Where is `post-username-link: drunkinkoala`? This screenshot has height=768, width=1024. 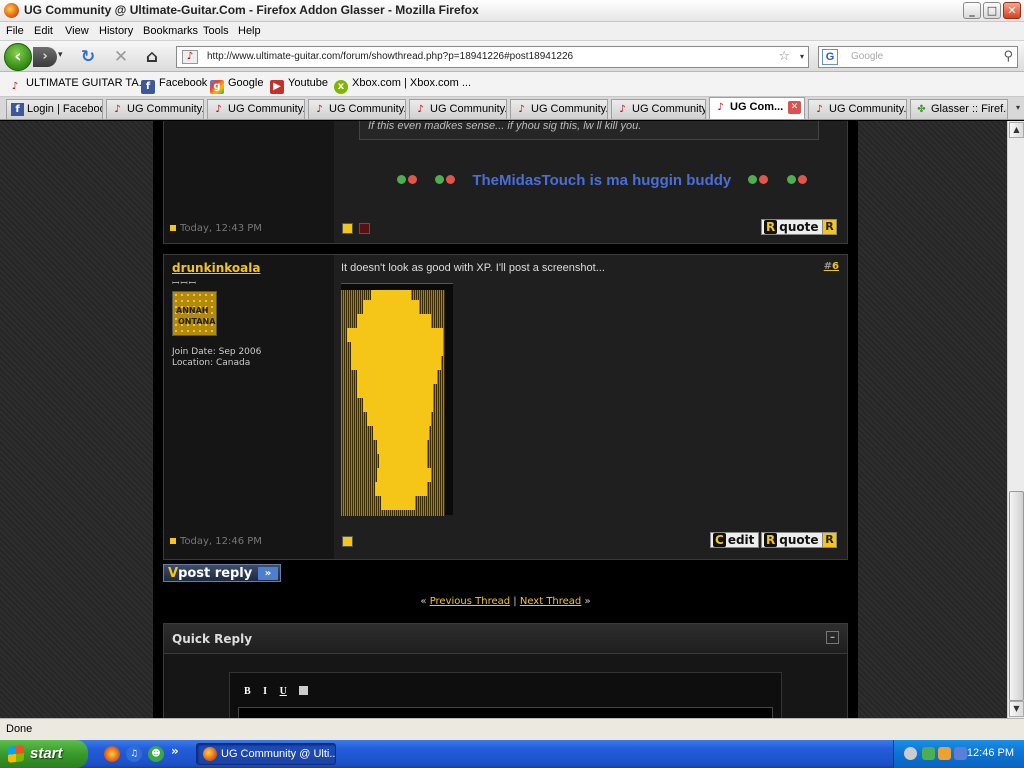 post-username-link: drunkinkoala is located at coordinates (216, 268).